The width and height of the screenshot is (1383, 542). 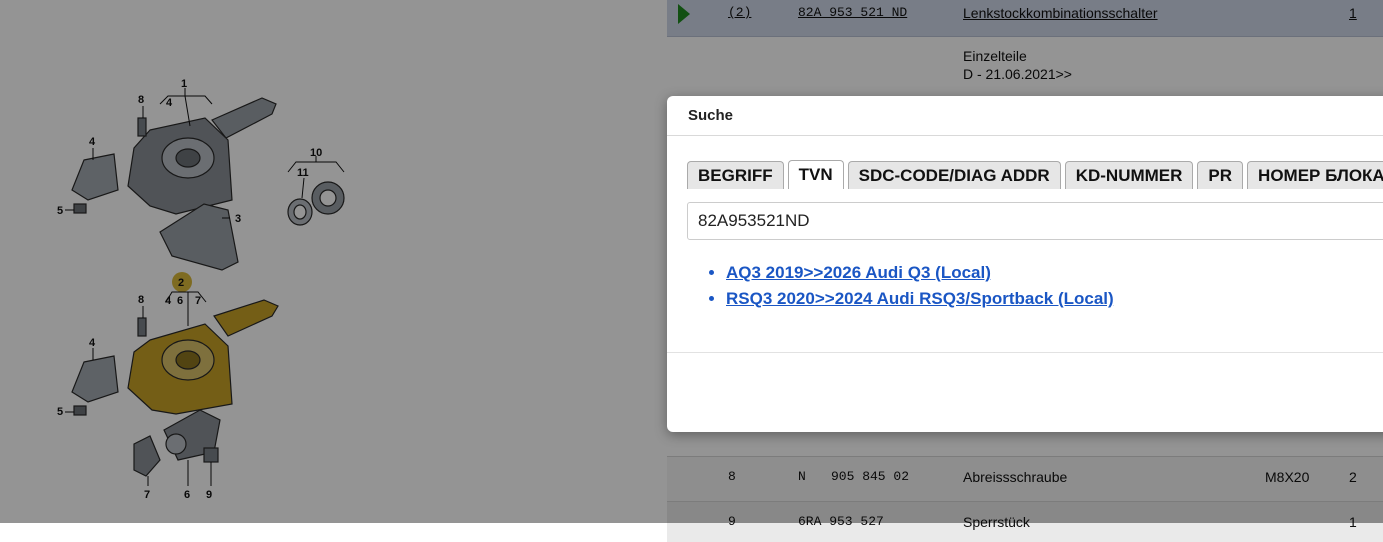 What do you see at coordinates (858, 272) in the screenshot?
I see `result-link-aq3: AQ3 2019>>2026 Audi Q3 (Local)` at bounding box center [858, 272].